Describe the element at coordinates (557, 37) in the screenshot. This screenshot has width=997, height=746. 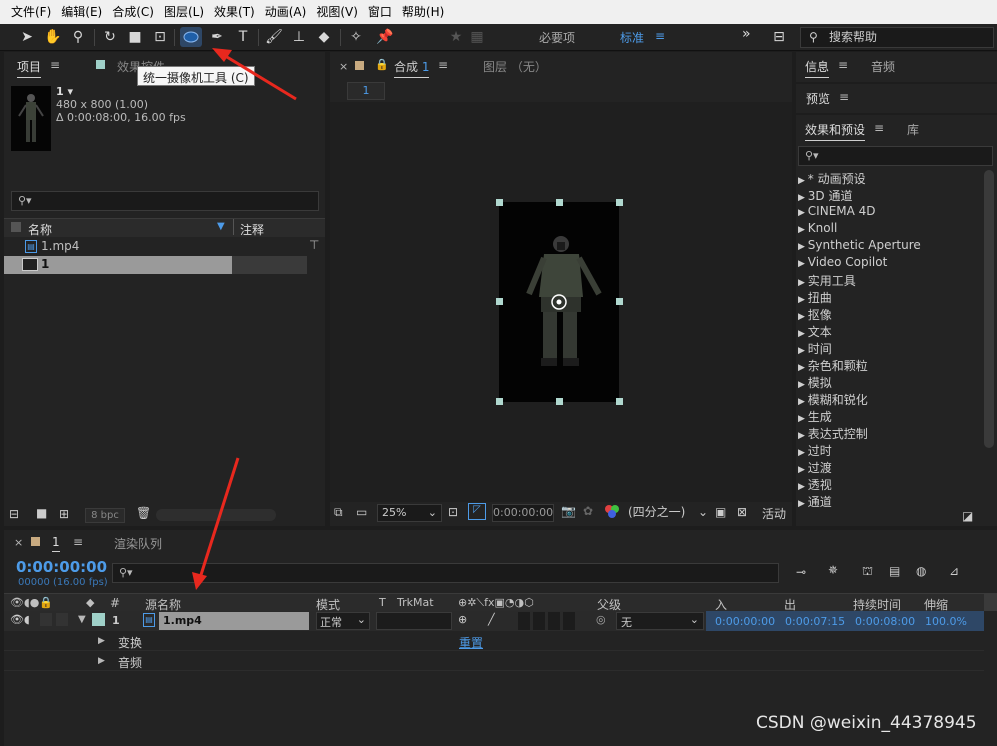
I see `workspace-essentials: 必要项` at that location.